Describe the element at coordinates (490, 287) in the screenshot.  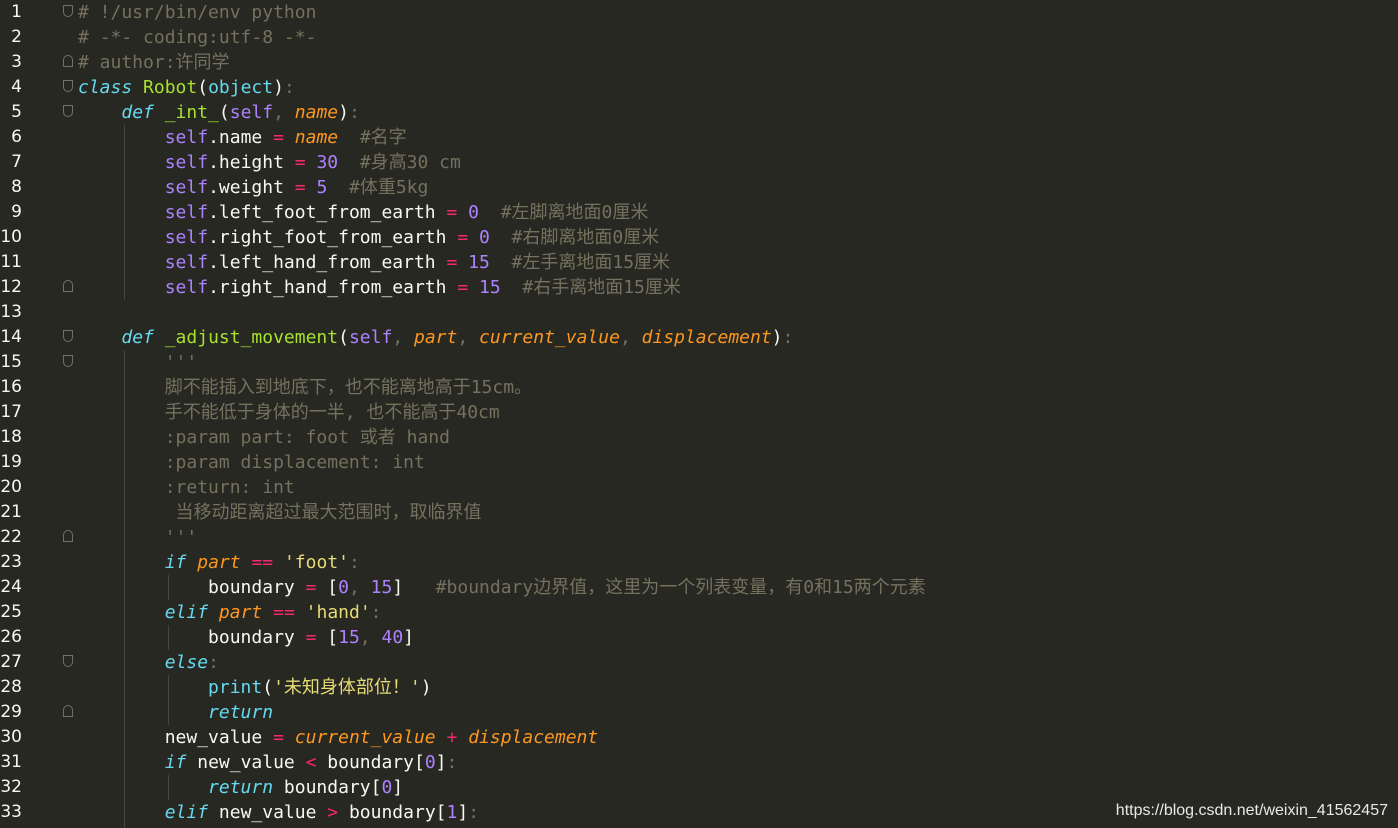
I see `code-token: 15` at that location.